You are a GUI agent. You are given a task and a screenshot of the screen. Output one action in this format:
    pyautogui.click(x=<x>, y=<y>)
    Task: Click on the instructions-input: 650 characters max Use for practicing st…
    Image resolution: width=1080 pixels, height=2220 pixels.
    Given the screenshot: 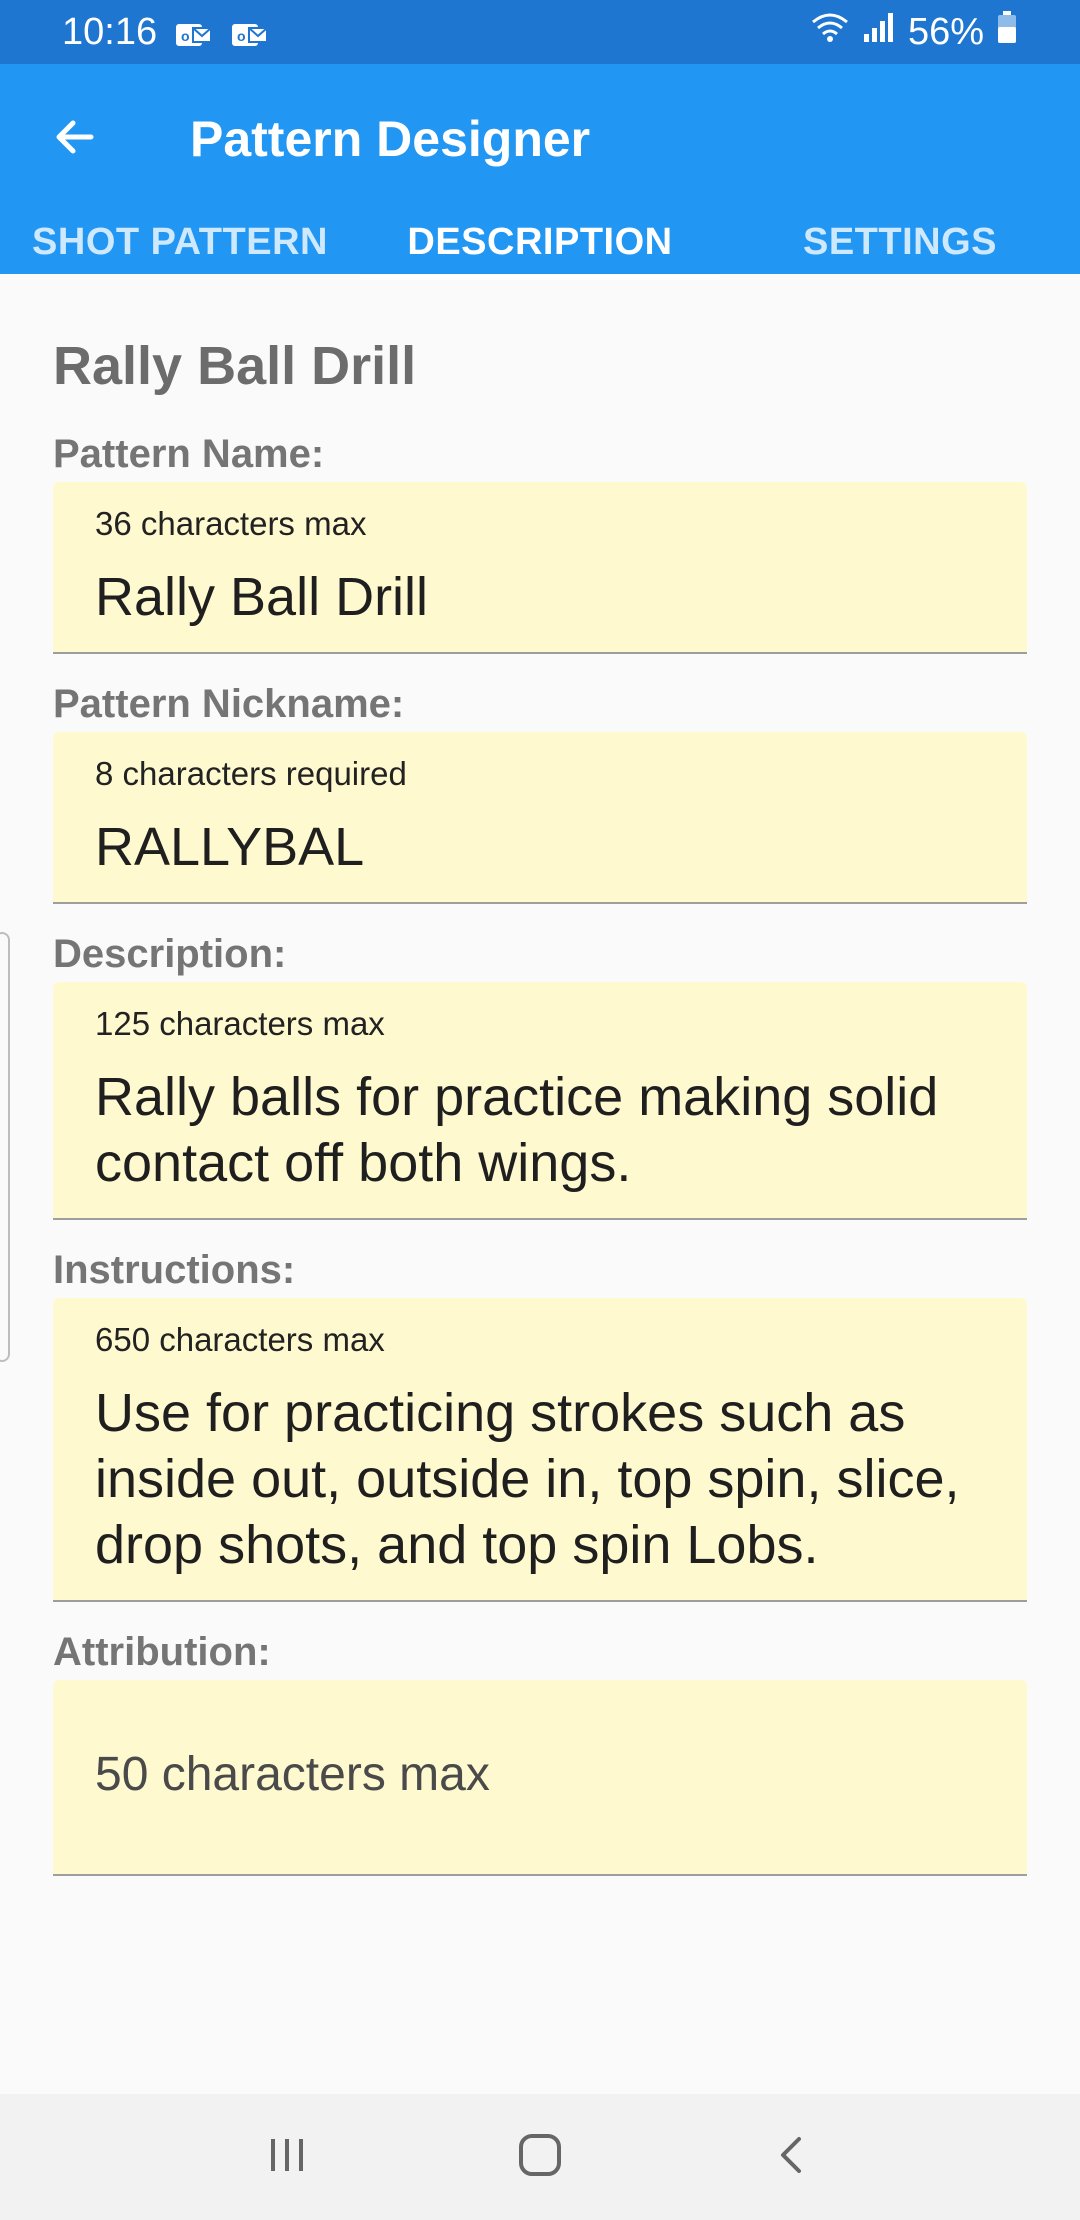 What is the action you would take?
    pyautogui.click(x=540, y=1450)
    